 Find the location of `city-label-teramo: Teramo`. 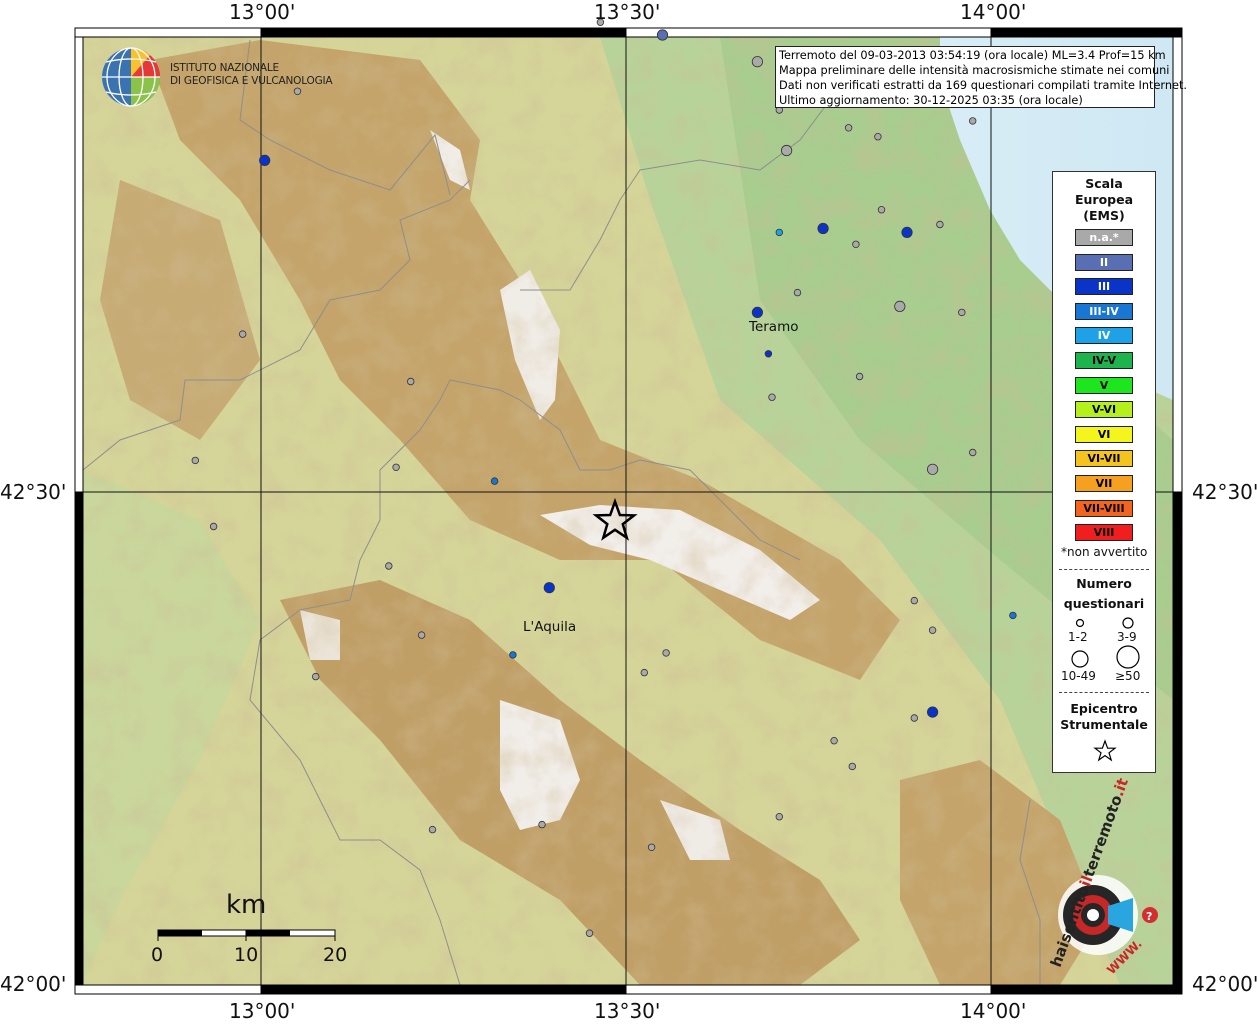

city-label-teramo: Teramo is located at coordinates (774, 327).